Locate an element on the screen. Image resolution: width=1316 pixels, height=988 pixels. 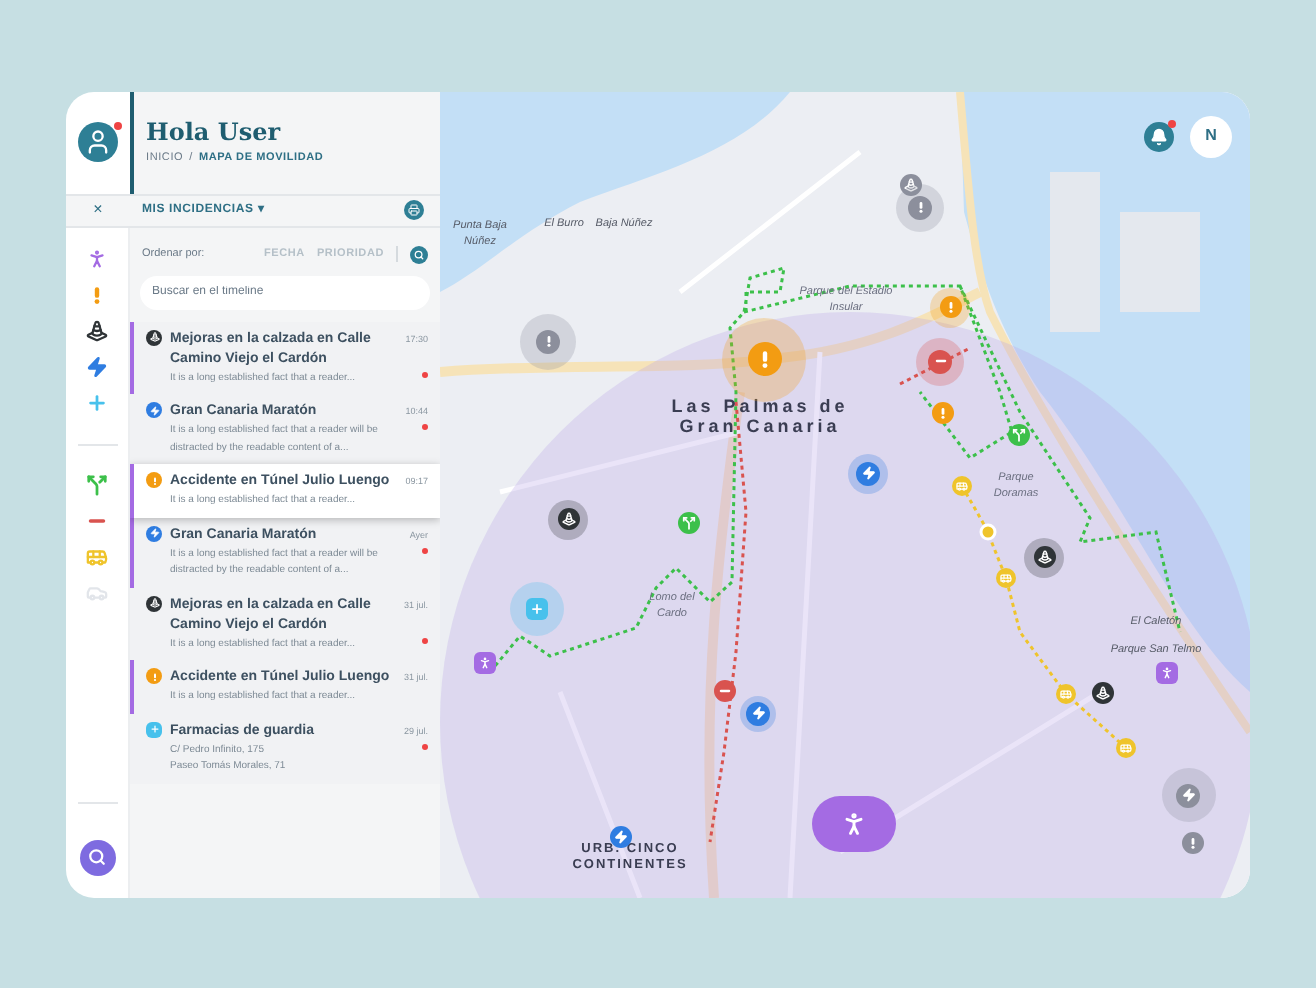
bus-filter-icon is located at coordinates (97, 557).